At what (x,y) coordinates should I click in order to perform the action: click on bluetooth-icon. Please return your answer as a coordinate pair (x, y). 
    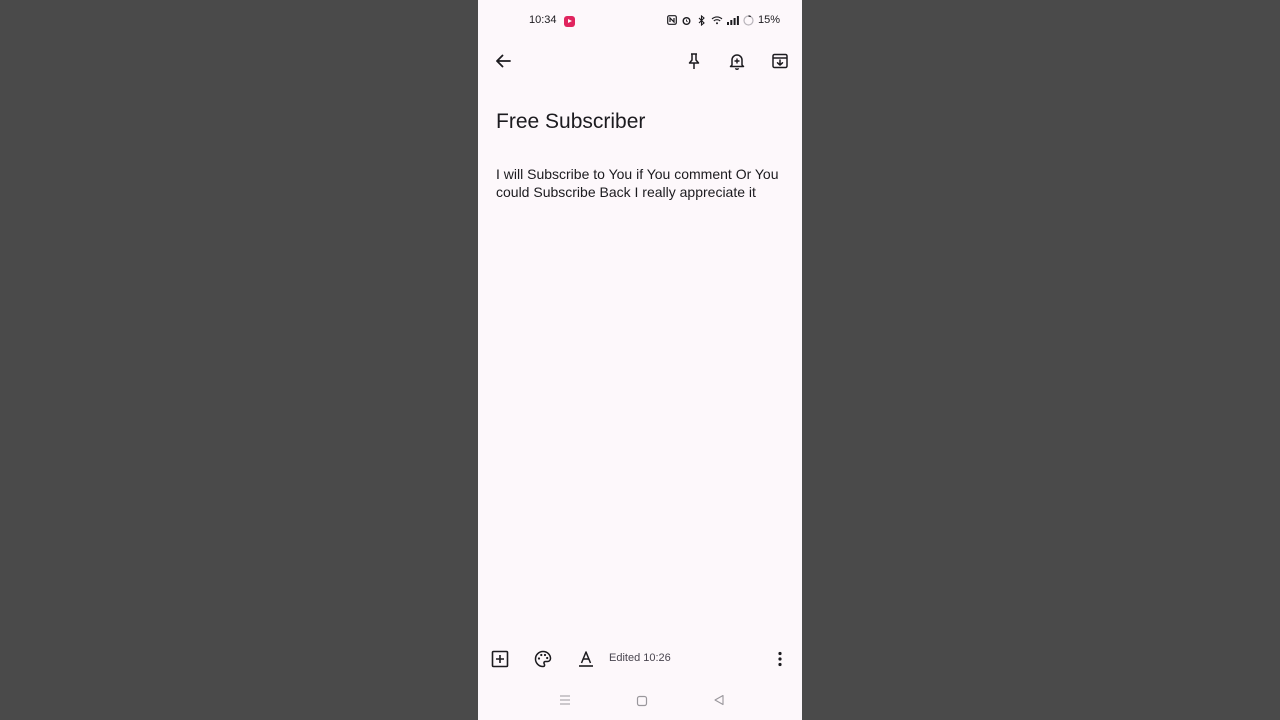
    Looking at the image, I should click on (701, 20).